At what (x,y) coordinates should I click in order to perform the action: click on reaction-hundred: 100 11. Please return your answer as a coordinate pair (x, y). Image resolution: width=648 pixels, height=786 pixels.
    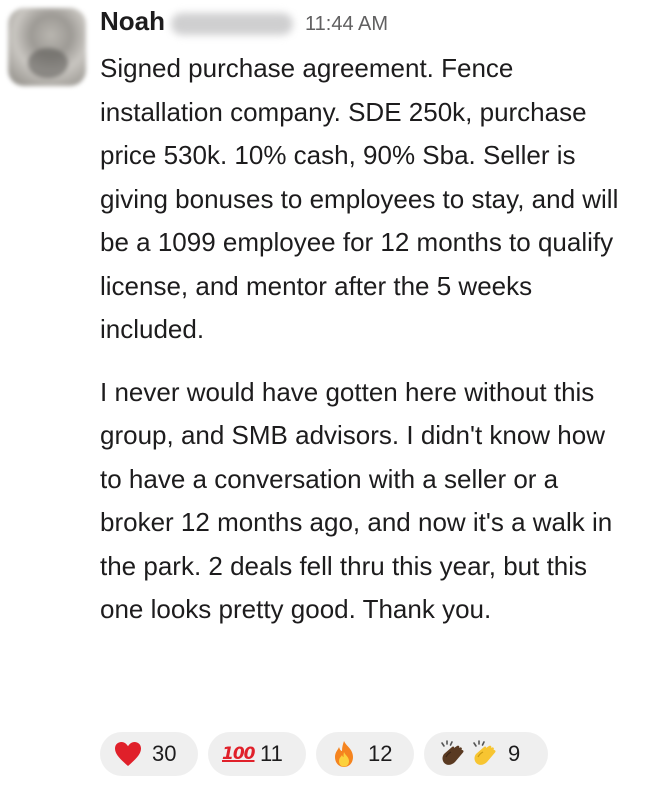
    Looking at the image, I should click on (257, 754).